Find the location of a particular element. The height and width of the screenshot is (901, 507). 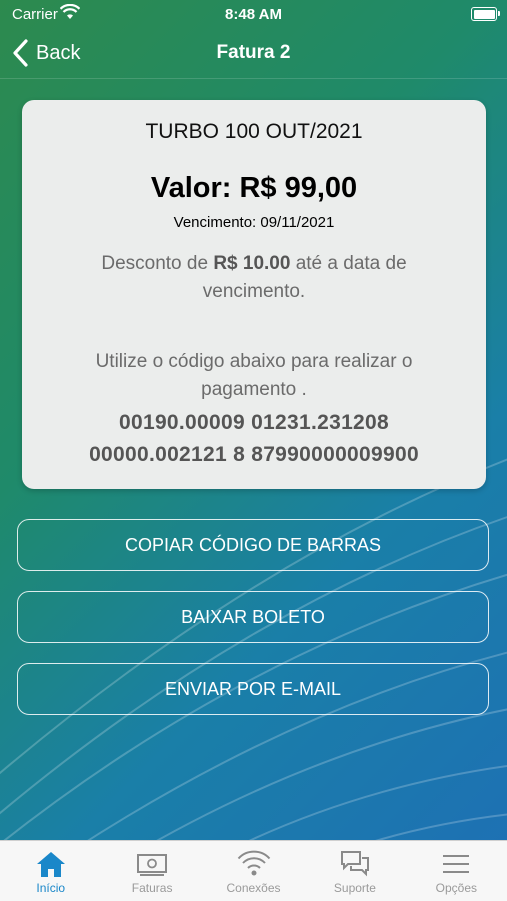

tab-bar: Início Faturas Conexões Suporte Opções is located at coordinates (253, 870).